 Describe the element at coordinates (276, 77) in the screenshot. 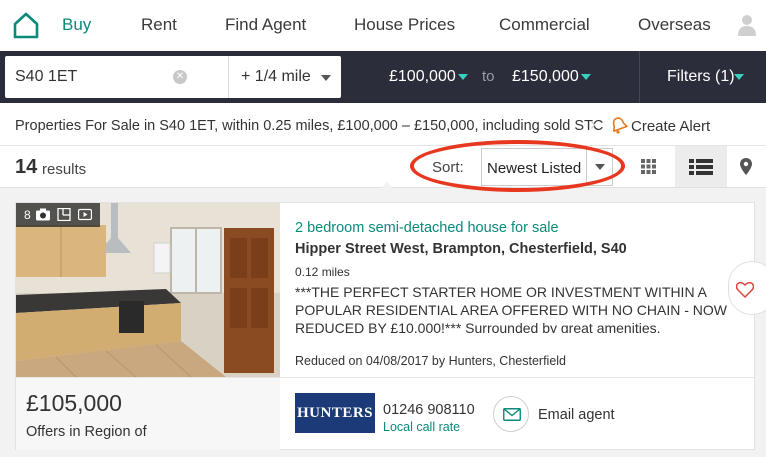

I see `radius-select: + 1/4 mile` at that location.